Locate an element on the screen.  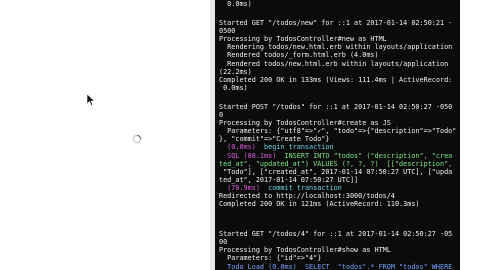
terminal-line: (70.9ms) commit transaction is located at coordinates (339, 188).